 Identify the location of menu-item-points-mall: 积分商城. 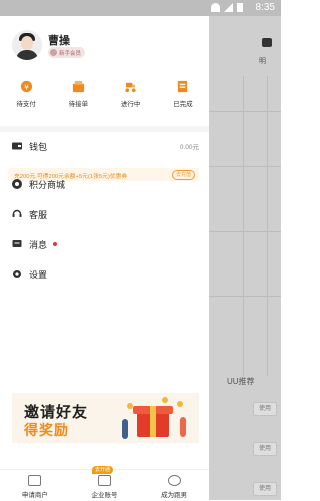
(104, 184).